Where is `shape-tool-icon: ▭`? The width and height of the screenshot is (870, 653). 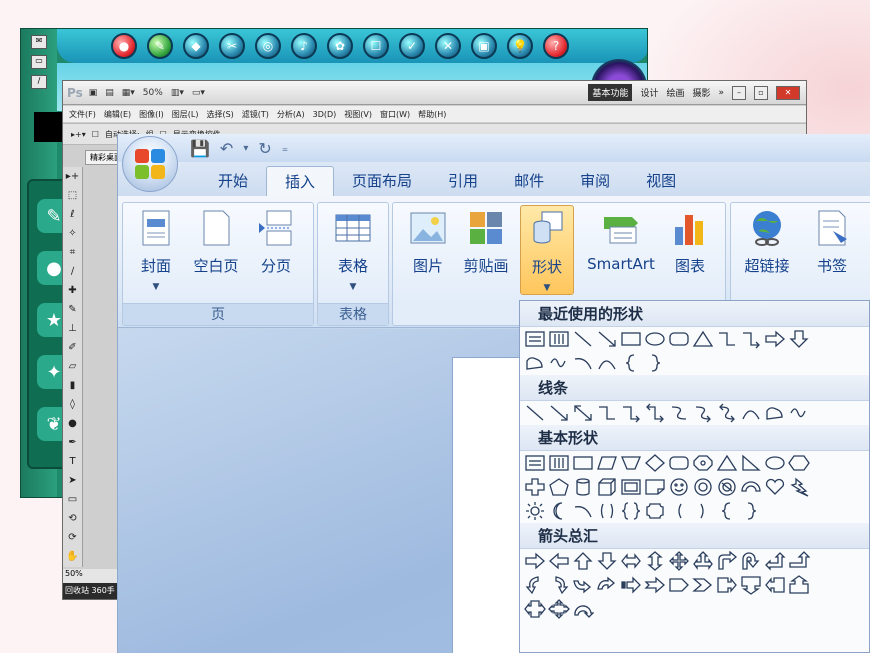 shape-tool-icon: ▭ is located at coordinates (72, 499).